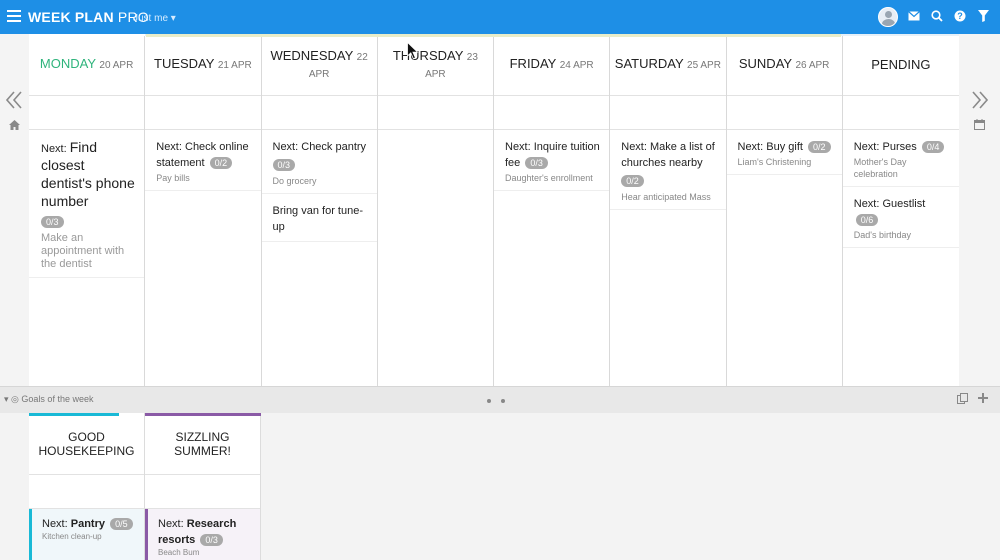 Image resolution: width=1000 pixels, height=560 pixels. What do you see at coordinates (173, 178) in the screenshot?
I see `task-subtitle: Pay bills` at bounding box center [173, 178].